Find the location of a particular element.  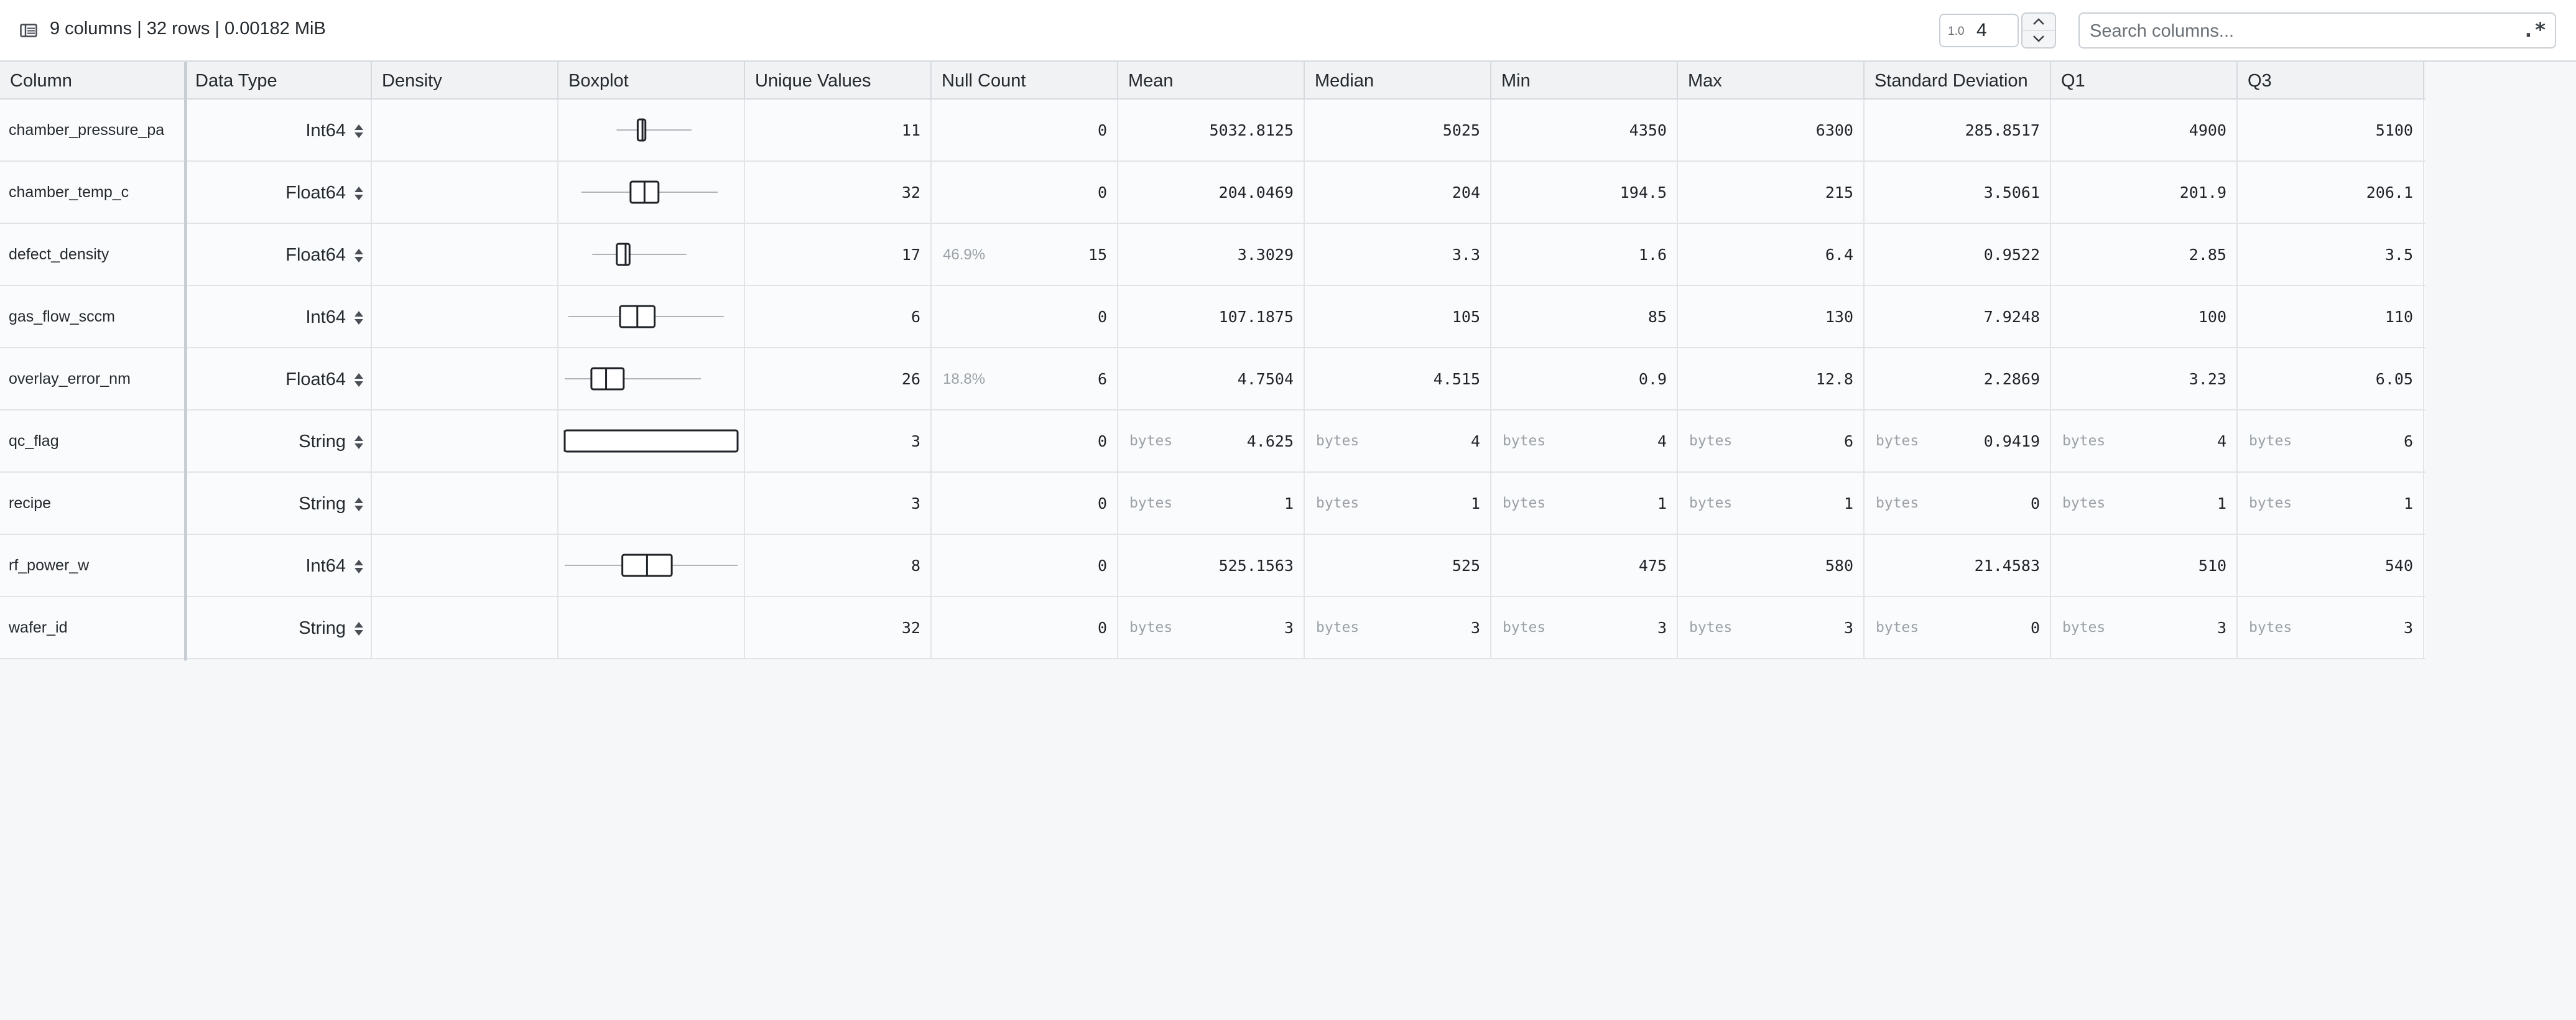

column-name-cell: rf_power_w is located at coordinates (93, 565).